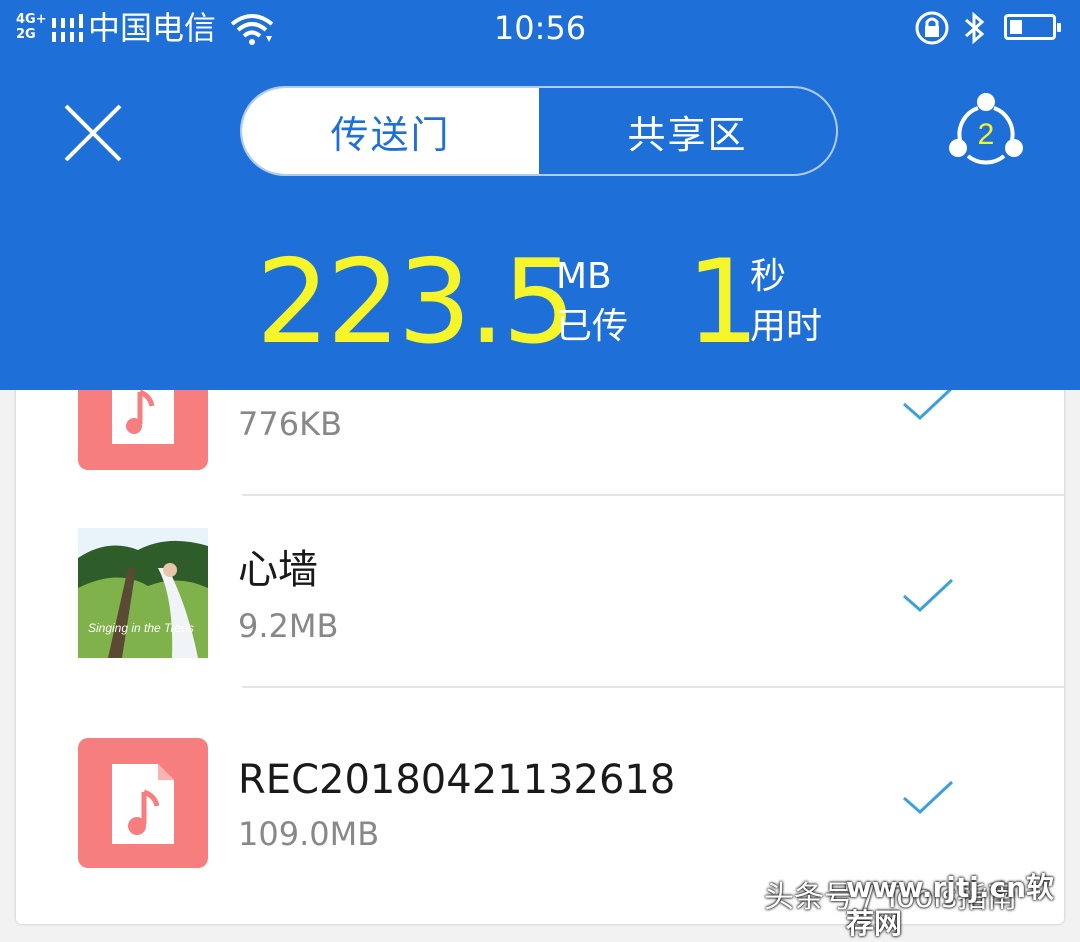 This screenshot has width=1080, height=942. I want to click on battery-icon, so click(1032, 27).